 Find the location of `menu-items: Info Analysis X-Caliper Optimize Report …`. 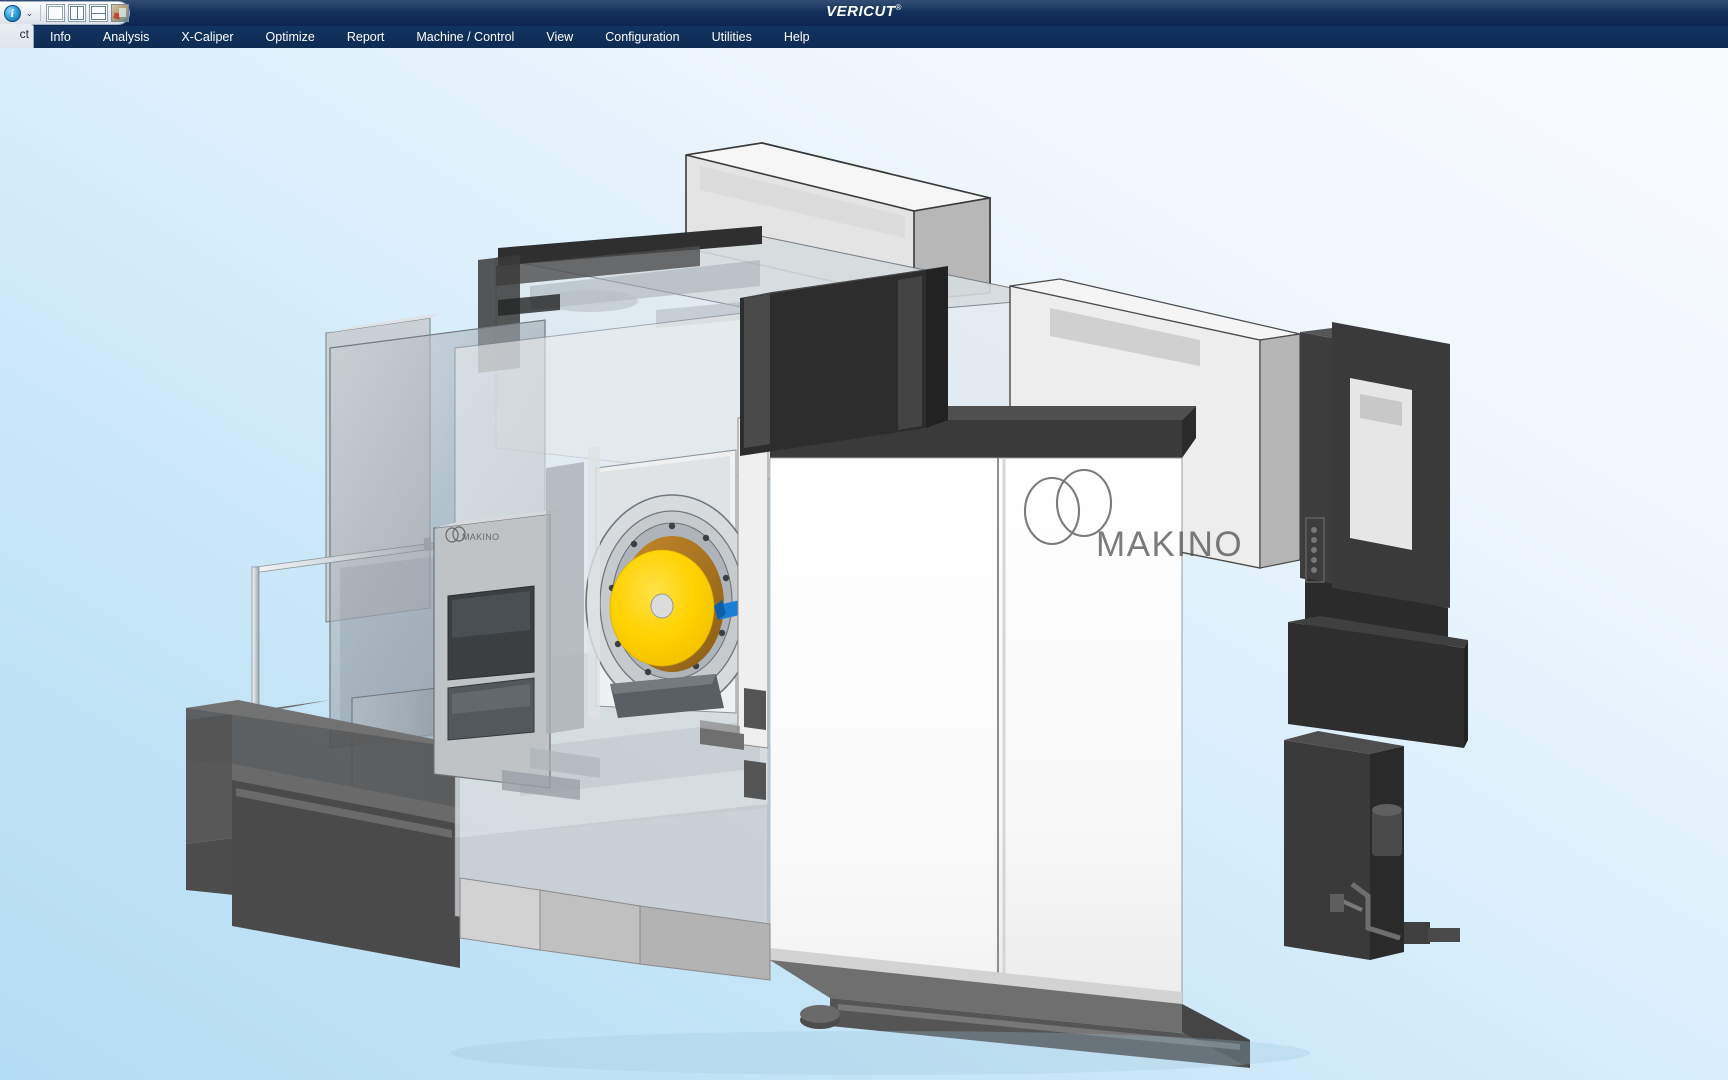

menu-items: Info Analysis X-Caliper Optimize Report … is located at coordinates (430, 37).